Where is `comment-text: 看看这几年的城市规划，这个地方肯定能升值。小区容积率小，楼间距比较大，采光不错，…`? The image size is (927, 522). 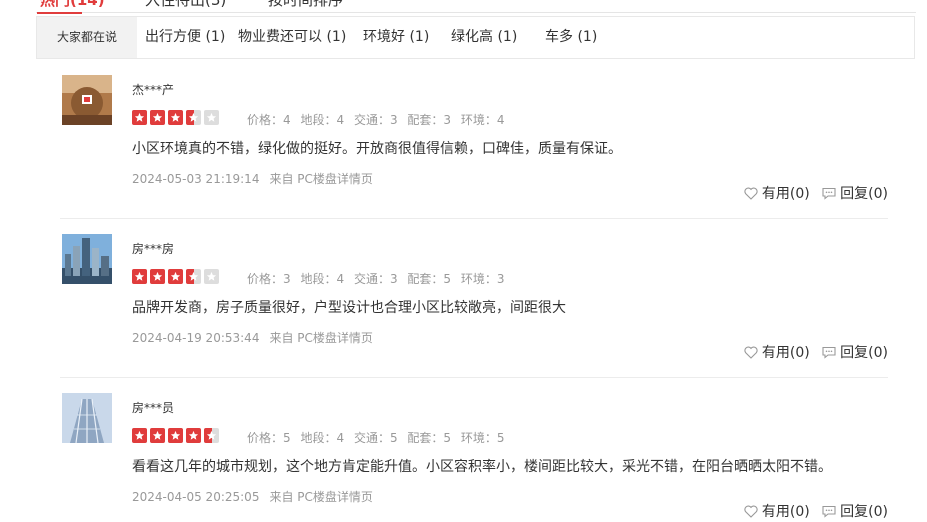 comment-text: 看看这几年的城市规划，这个地方肯定能升值。小区容积率小，楼间距比较大，采光不错，… is located at coordinates (482, 467).